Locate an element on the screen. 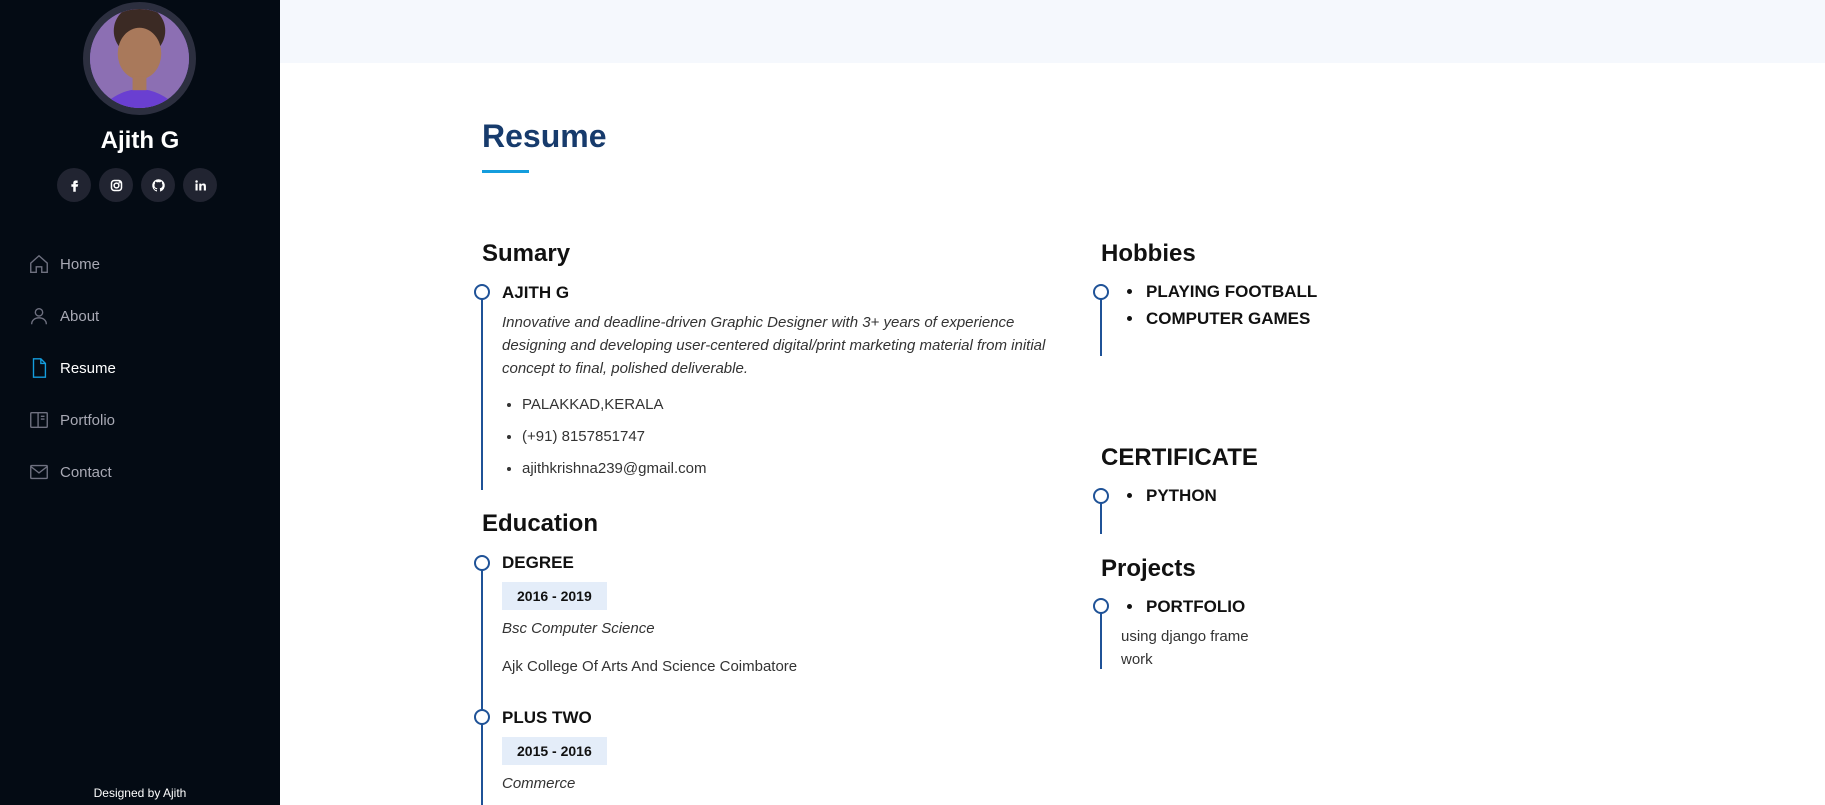 Image resolution: width=1825 pixels, height=805 pixels. projects-list: PORTFOLIO is located at coordinates (1183, 610).